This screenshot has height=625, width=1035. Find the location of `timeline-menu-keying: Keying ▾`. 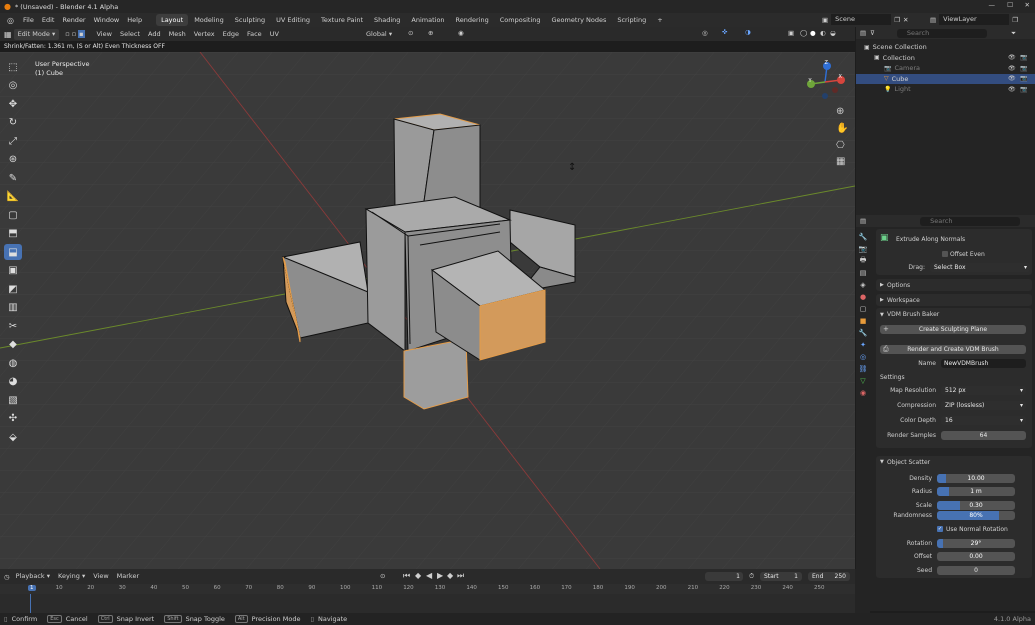

timeline-menu-keying: Keying ▾ is located at coordinates (71, 576).